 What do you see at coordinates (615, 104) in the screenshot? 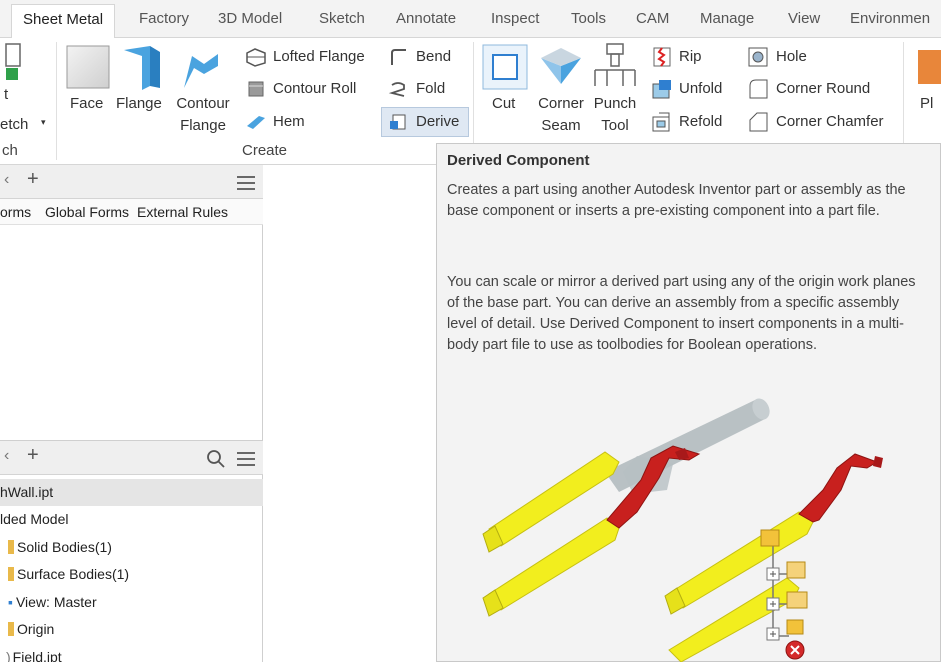
I see `punch-tool-label-1: Punch` at bounding box center [615, 104].